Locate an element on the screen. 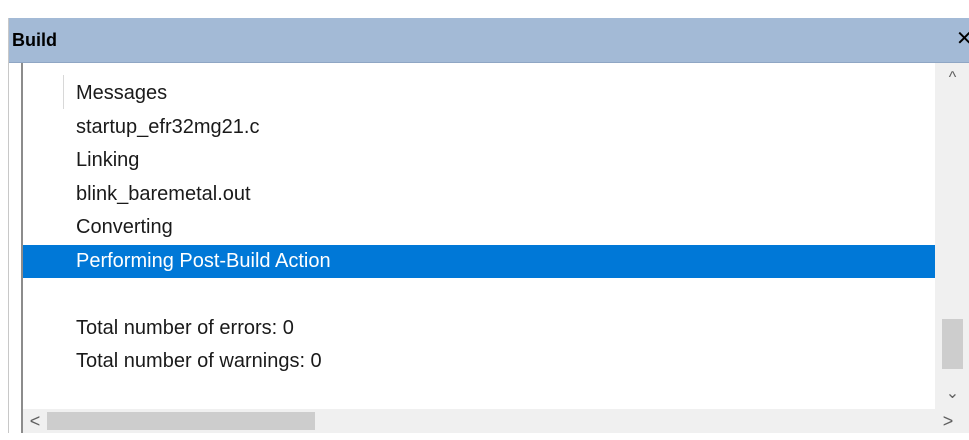  message-row-selected: Performing Post-Build Action is located at coordinates (480, 261).